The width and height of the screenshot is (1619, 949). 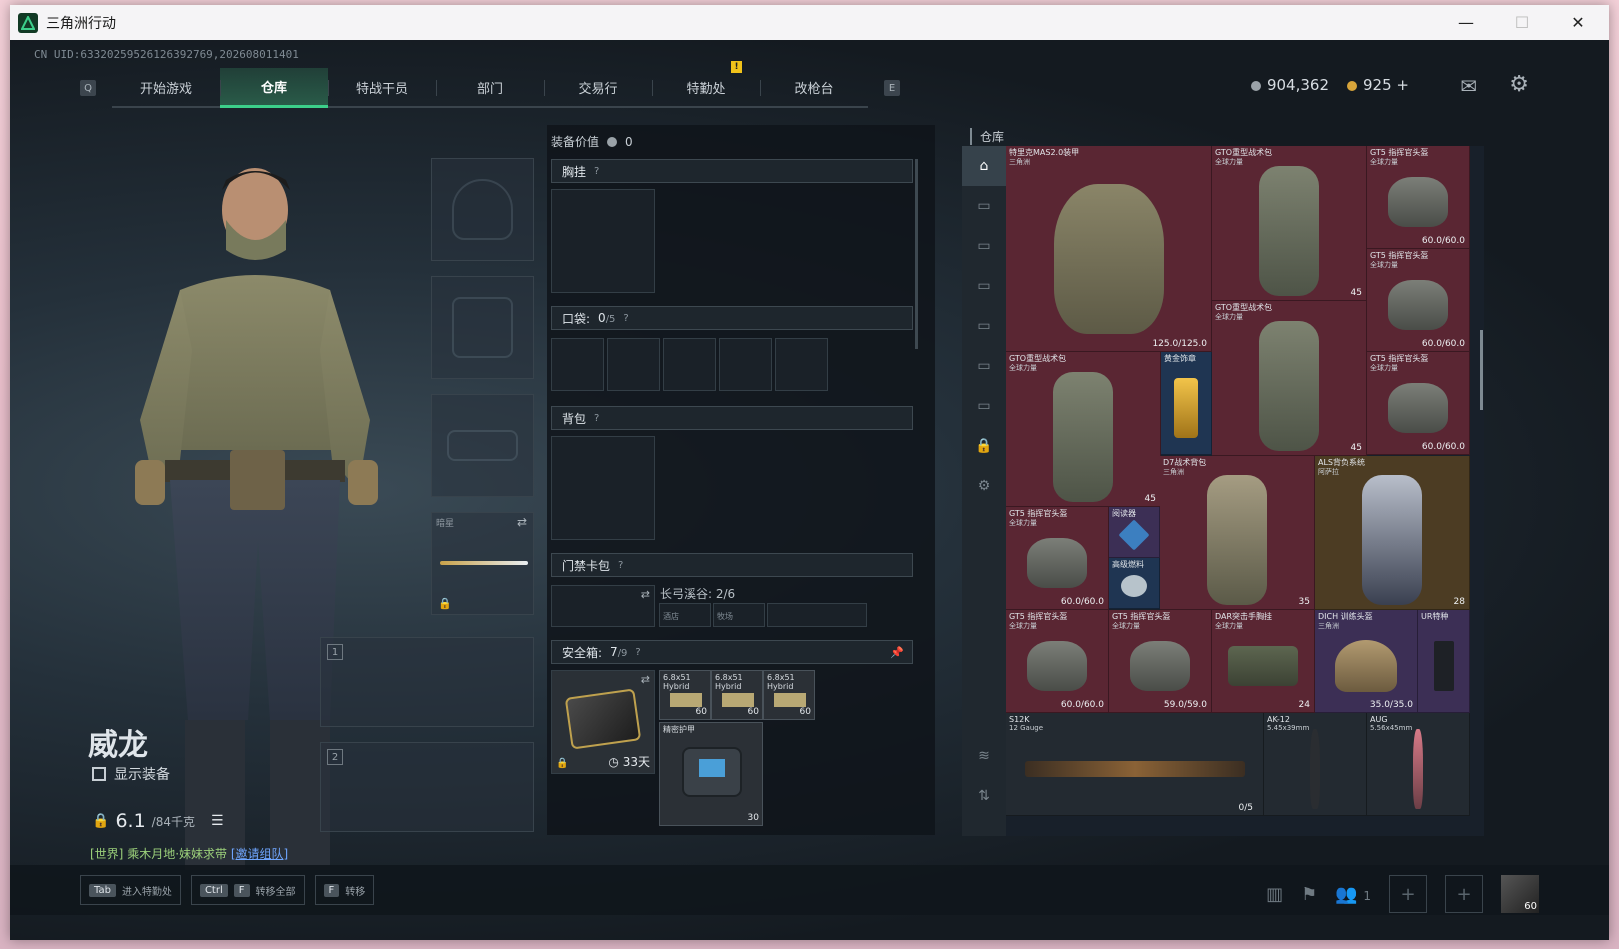 I want to click on ammo-name: 6.8x51 Hybrid, so click(x=781, y=682).